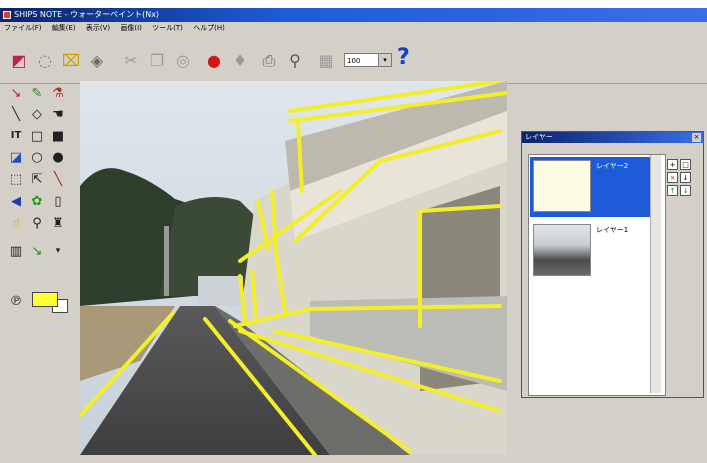  Describe the element at coordinates (37, 251) in the screenshot. I see `pencil-tool-icon: ↘` at that location.